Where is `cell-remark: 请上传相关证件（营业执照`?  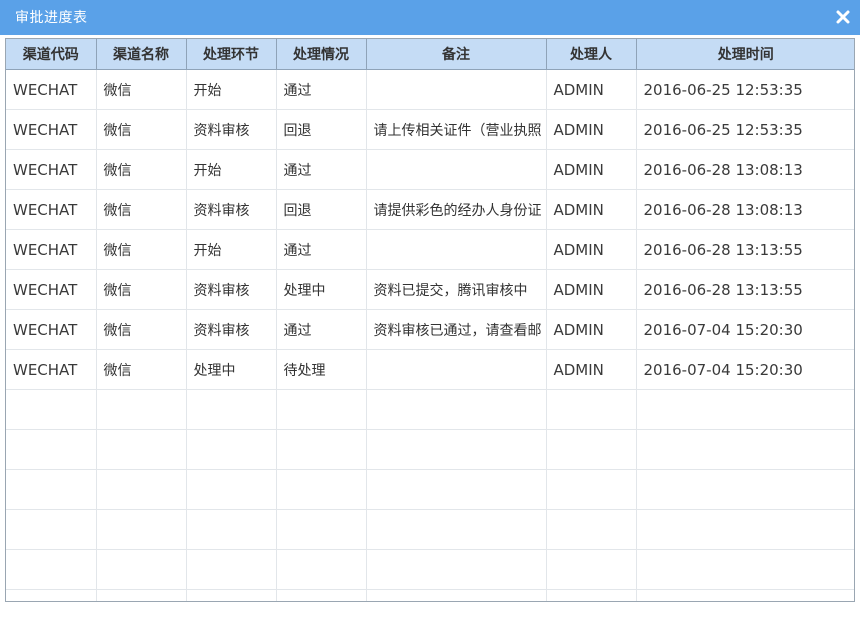
cell-remark: 请上传相关证件（营业执照 is located at coordinates (456, 129).